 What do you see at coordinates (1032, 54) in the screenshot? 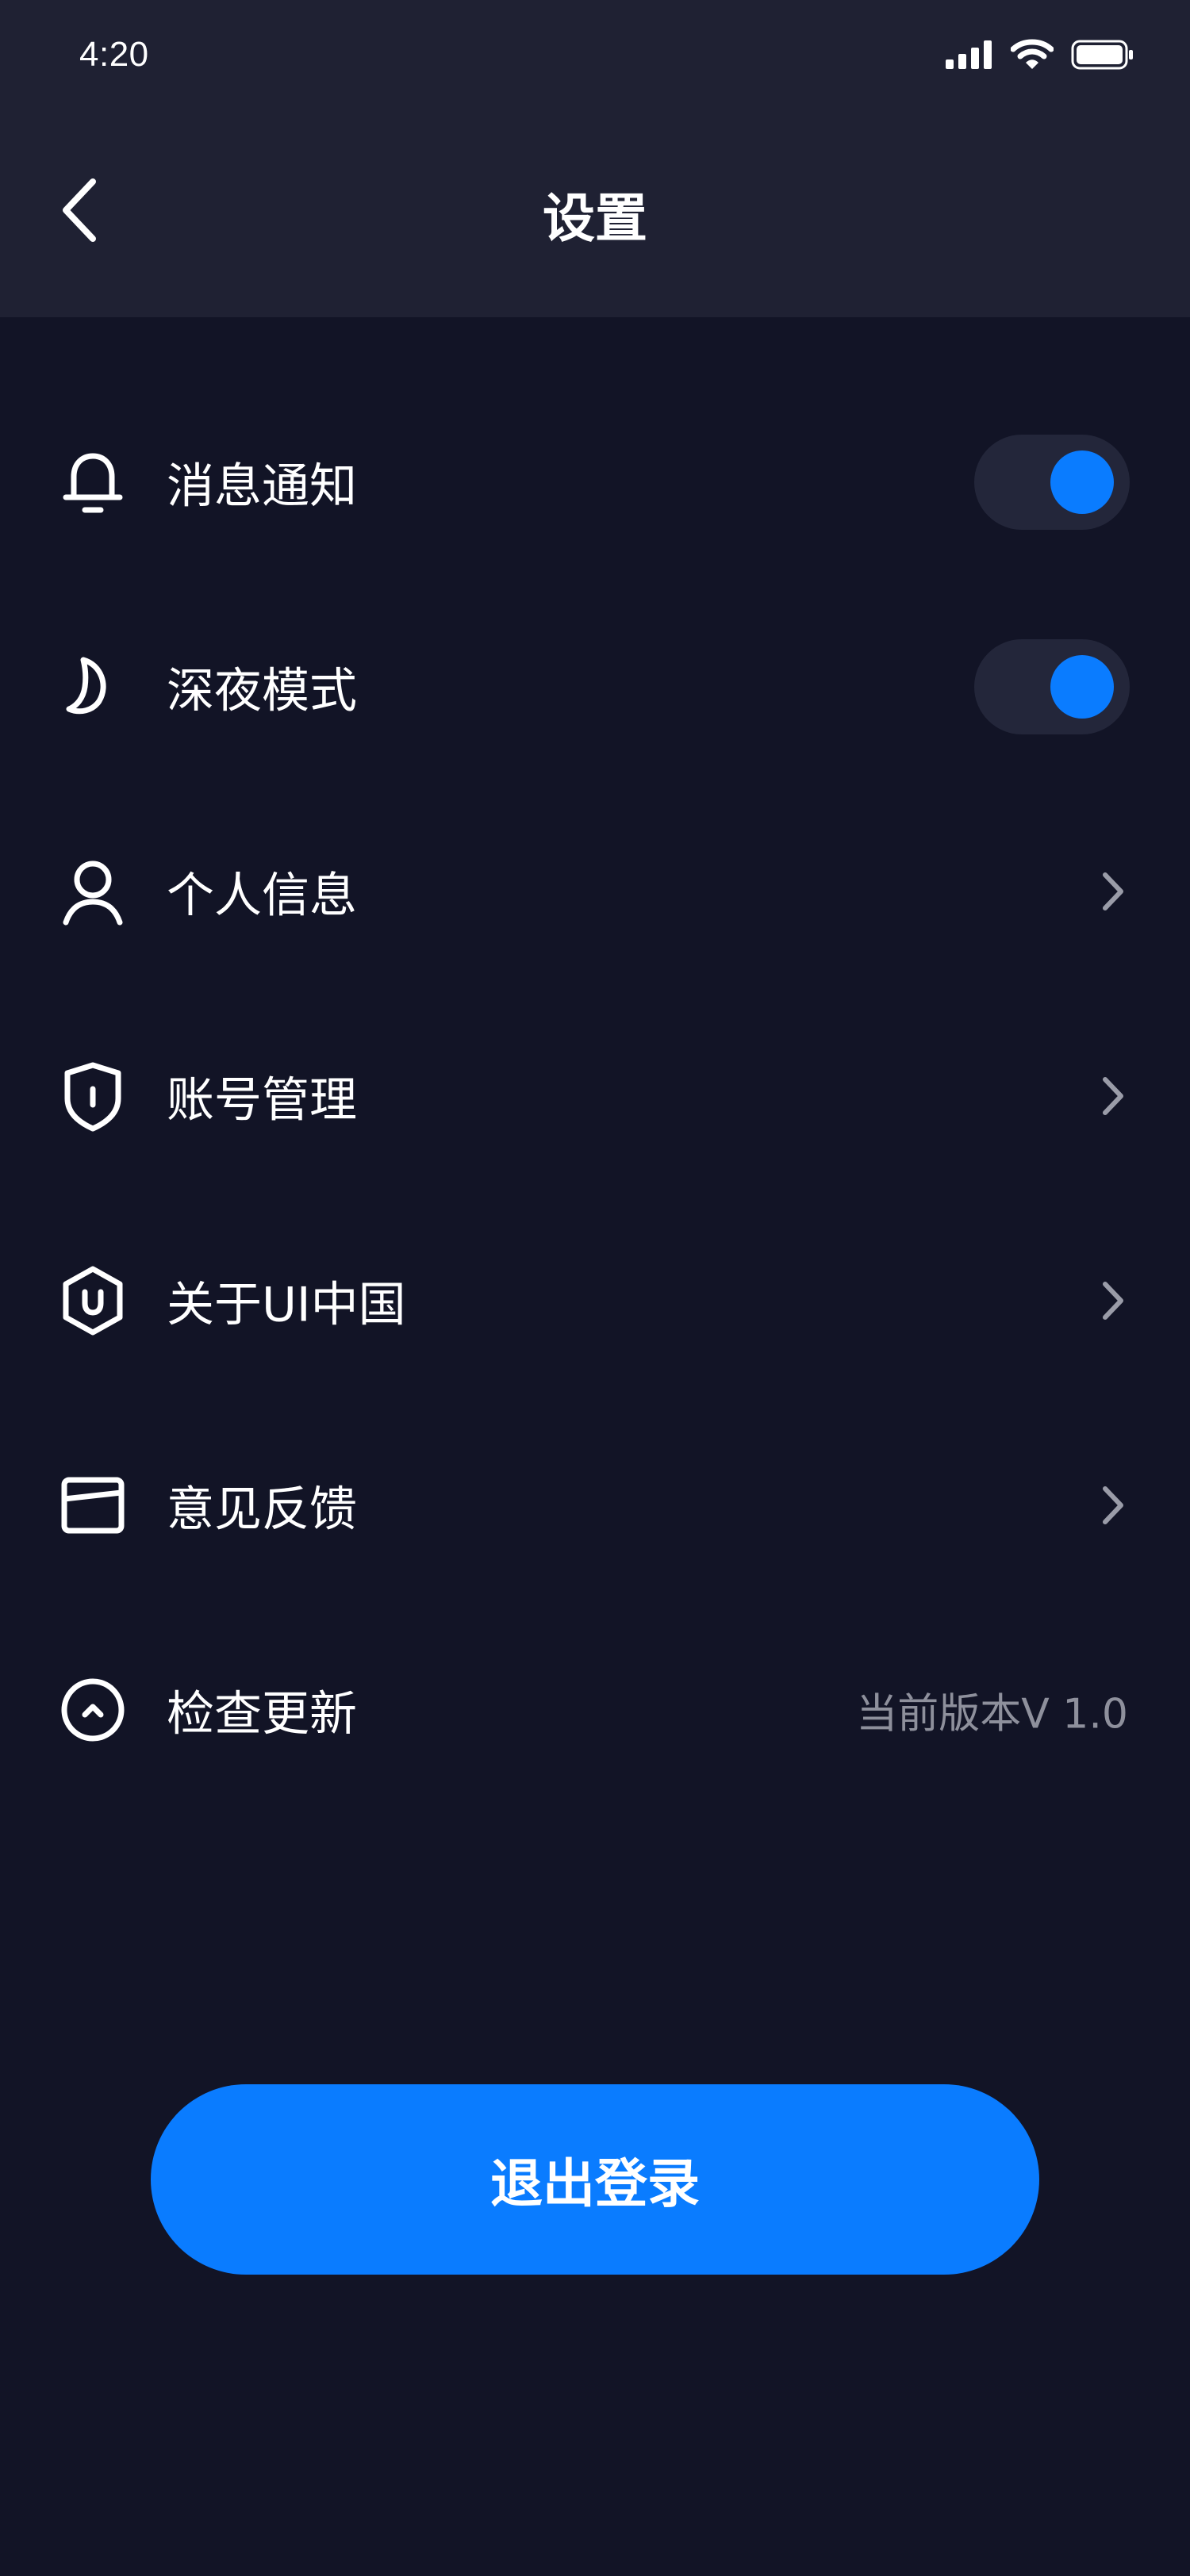
I see `wifi-icon` at bounding box center [1032, 54].